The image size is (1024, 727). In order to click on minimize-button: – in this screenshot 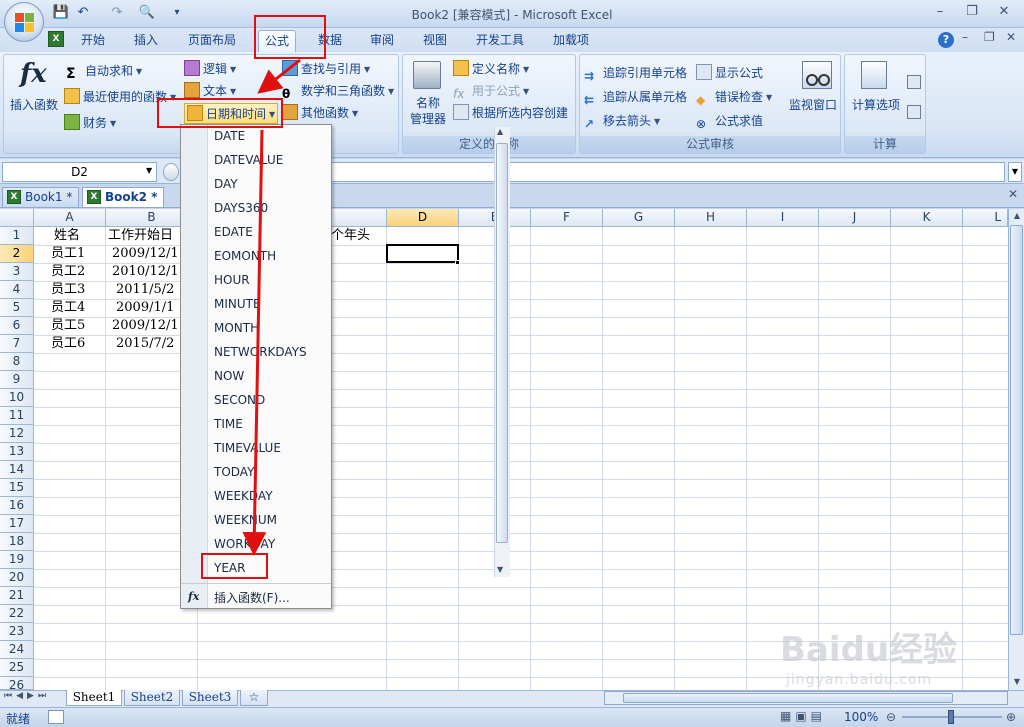, I will do `click(940, 12)`.